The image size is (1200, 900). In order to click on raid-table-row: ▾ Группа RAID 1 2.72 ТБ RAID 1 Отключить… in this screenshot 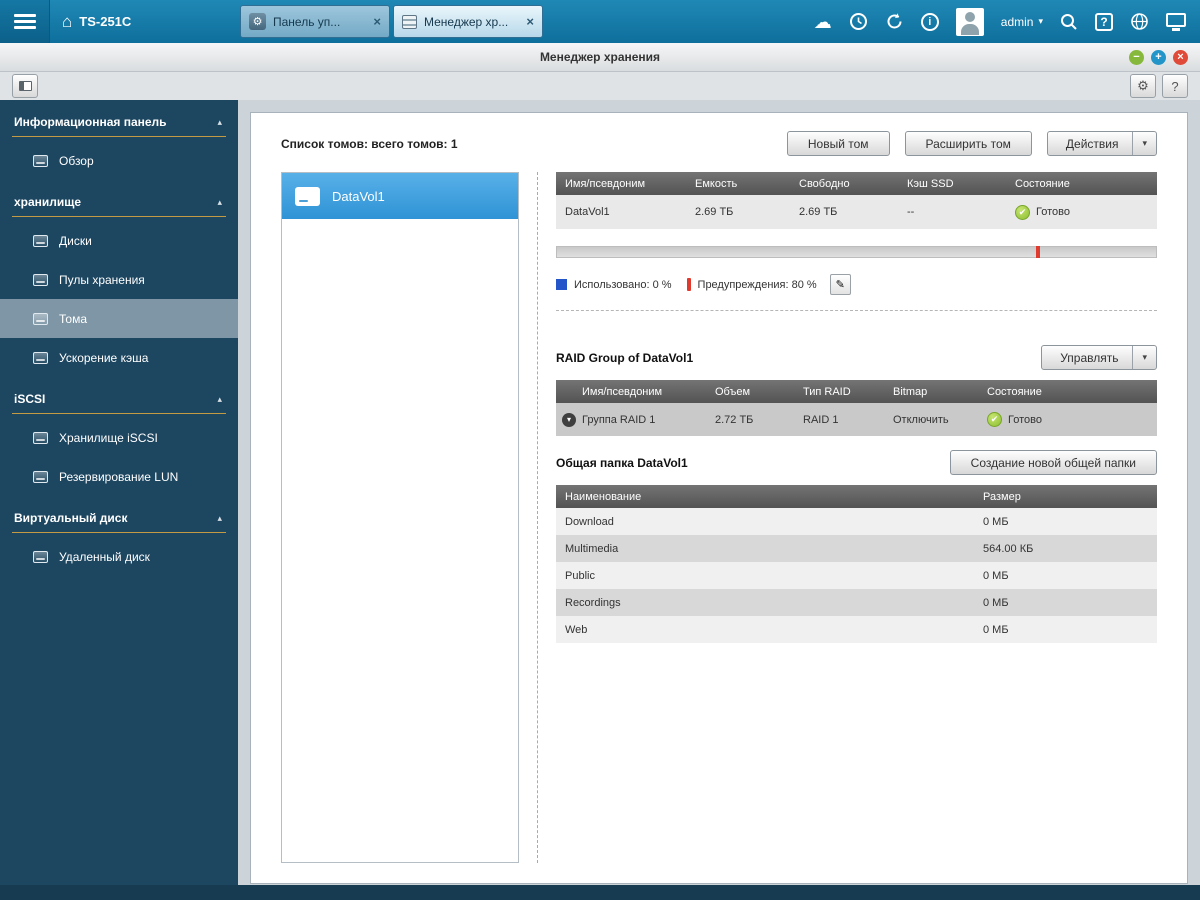, I will do `click(856, 419)`.